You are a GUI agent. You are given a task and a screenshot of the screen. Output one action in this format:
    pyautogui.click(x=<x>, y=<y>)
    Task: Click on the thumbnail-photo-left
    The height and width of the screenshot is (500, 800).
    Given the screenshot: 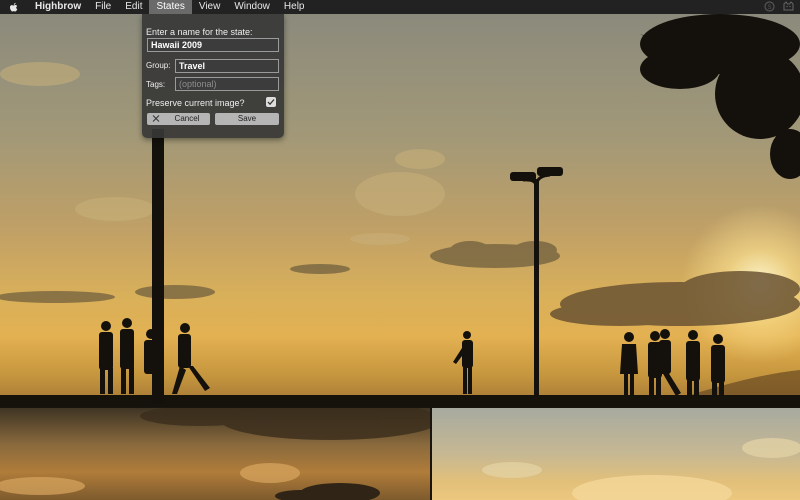 What is the action you would take?
    pyautogui.click(x=215, y=454)
    